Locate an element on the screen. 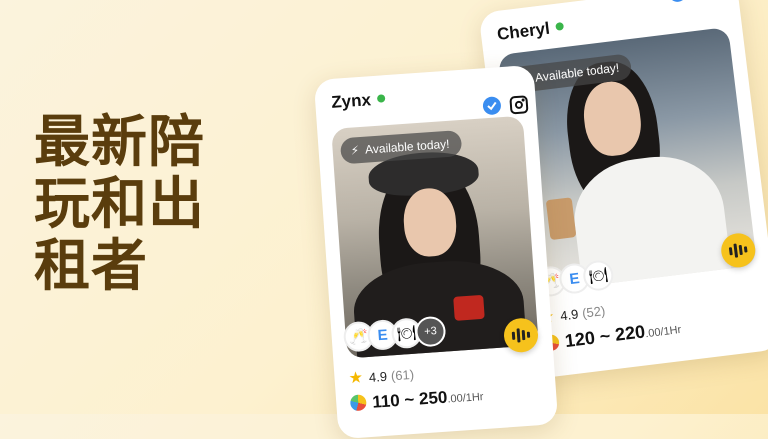 Image resolution: width=768 pixels, height=439 pixels. profile-name: Zynx is located at coordinates (358, 101).